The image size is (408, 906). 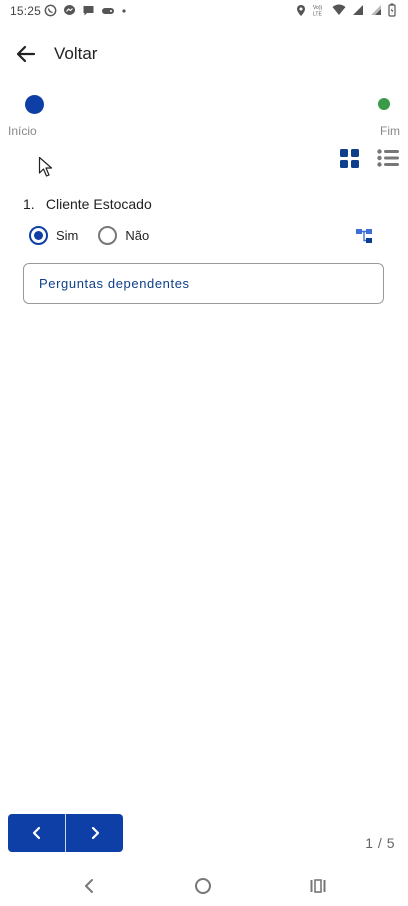 I want to click on location-icon, so click(x=301, y=10).